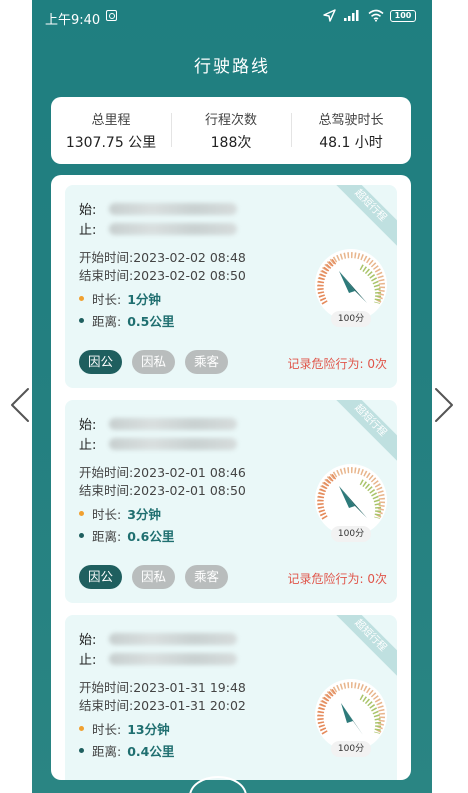 This screenshot has height=793, width=468. Describe the element at coordinates (144, 514) in the screenshot. I see `duration-value: 3分钟` at that location.